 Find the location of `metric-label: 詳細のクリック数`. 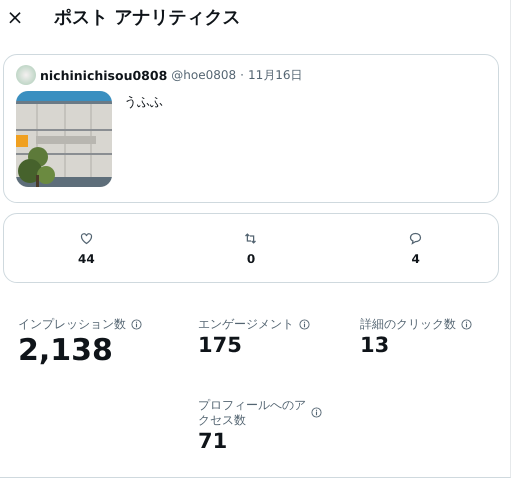

metric-label: 詳細のクリック数 is located at coordinates (408, 324).